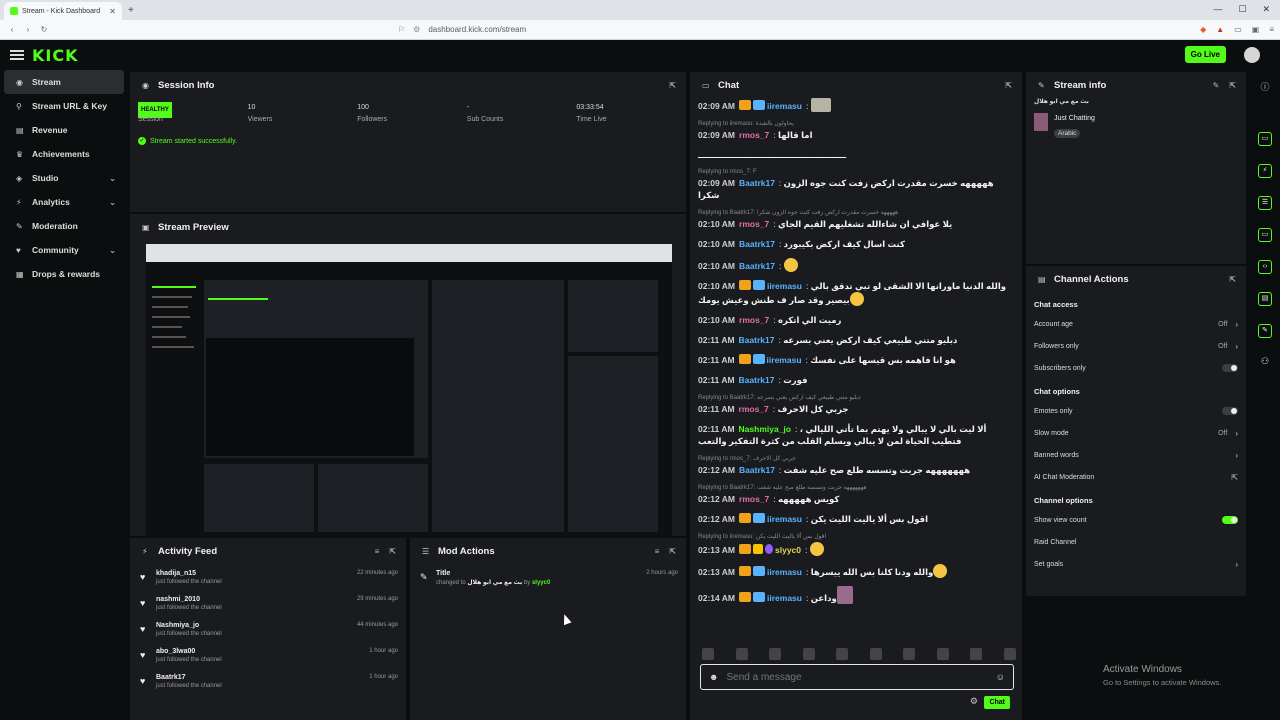 This screenshot has width=1280, height=720. What do you see at coordinates (788, 550) in the screenshot?
I see `chat-username: slyyc0` at bounding box center [788, 550].